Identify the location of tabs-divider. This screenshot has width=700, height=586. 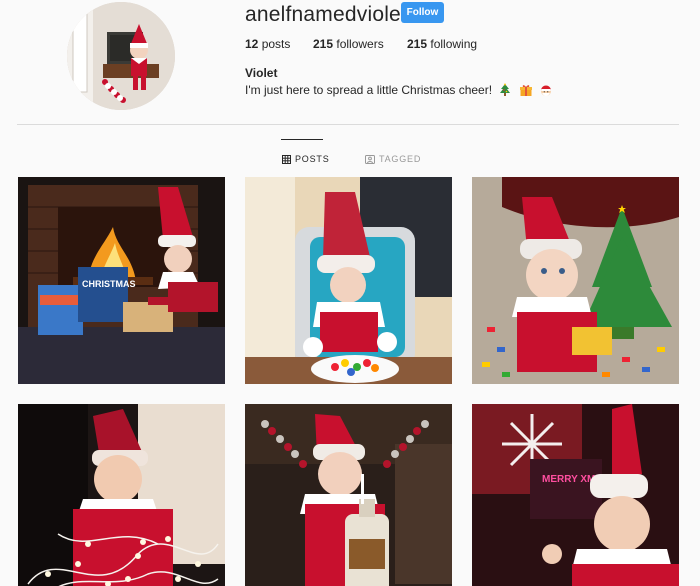
(348, 124).